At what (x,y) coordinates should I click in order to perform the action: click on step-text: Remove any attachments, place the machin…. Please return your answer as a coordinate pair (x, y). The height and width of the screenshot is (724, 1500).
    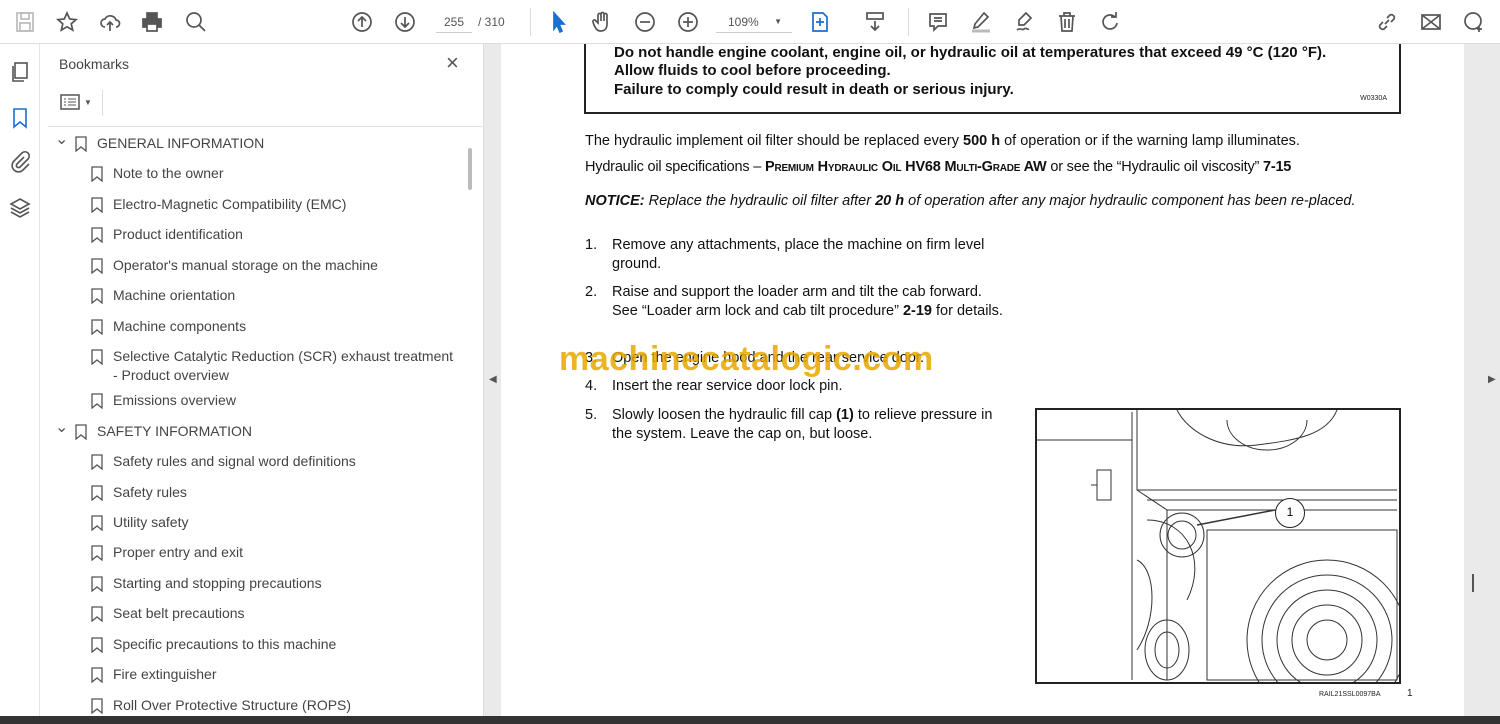
    Looking at the image, I should click on (798, 254).